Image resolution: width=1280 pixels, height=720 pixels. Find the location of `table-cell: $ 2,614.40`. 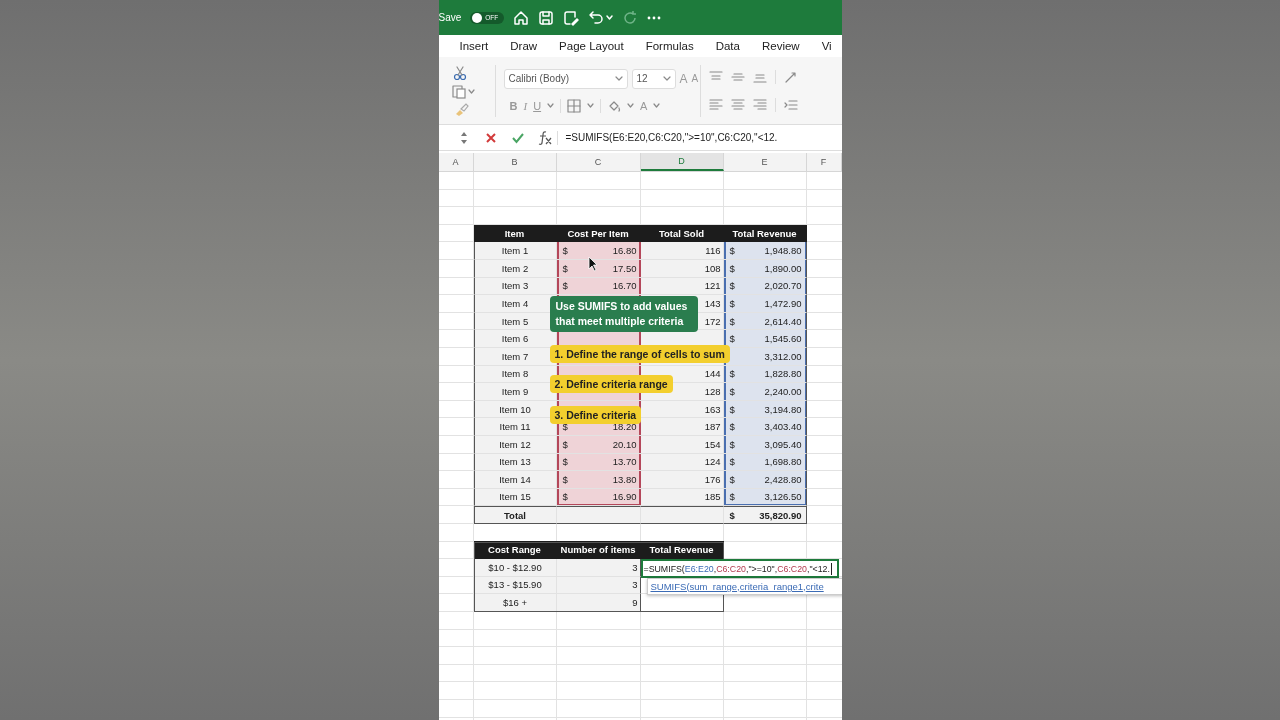

table-cell: $ 2,614.40 is located at coordinates (765, 321).